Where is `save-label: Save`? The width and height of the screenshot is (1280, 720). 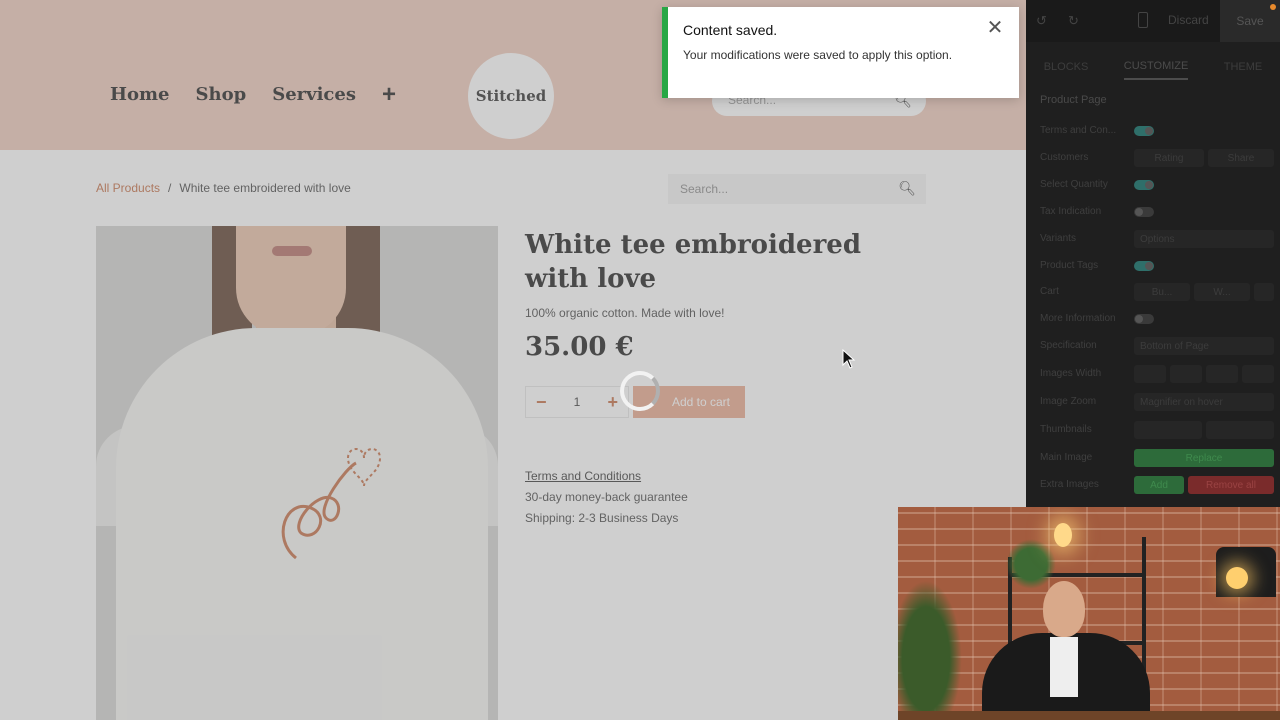
save-label: Save is located at coordinates (1250, 21).